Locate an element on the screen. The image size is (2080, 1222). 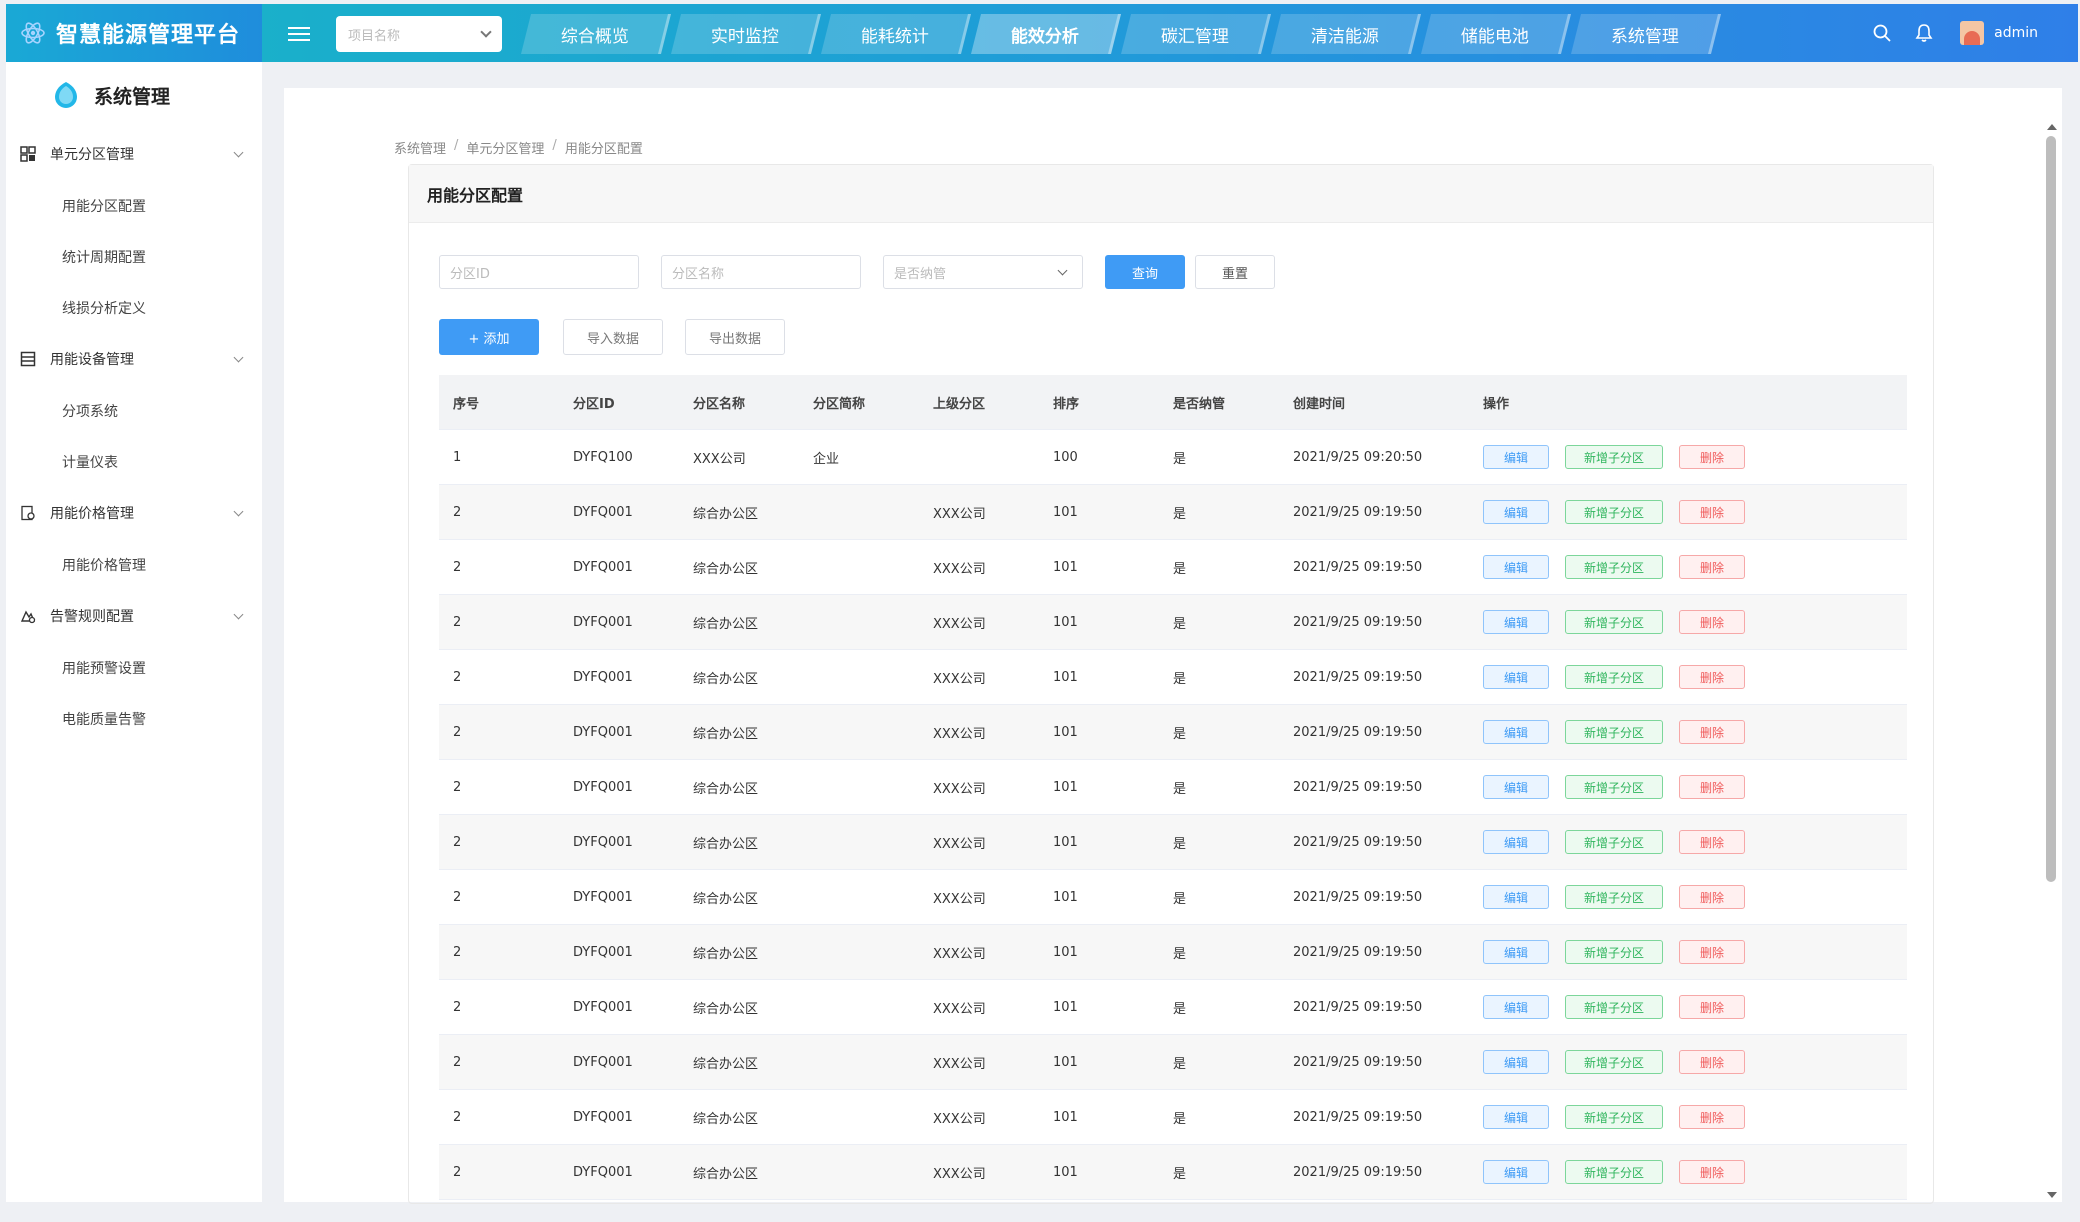
nav-tab: 碳汇管理 is located at coordinates (1196, 34).